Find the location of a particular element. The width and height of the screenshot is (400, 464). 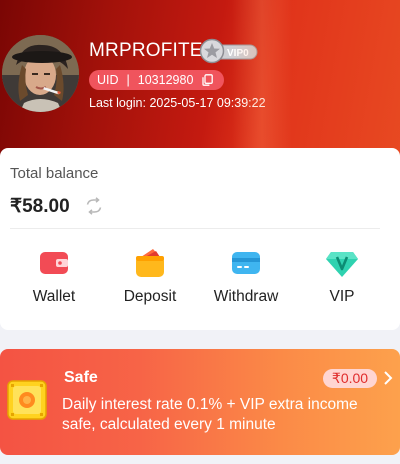

safe-icon is located at coordinates (27, 400).